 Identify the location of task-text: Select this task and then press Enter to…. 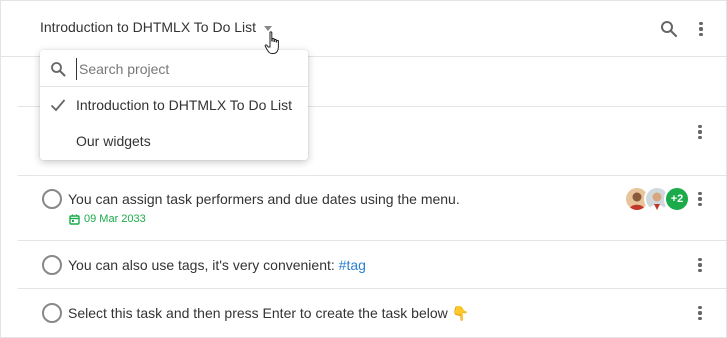
(268, 313).